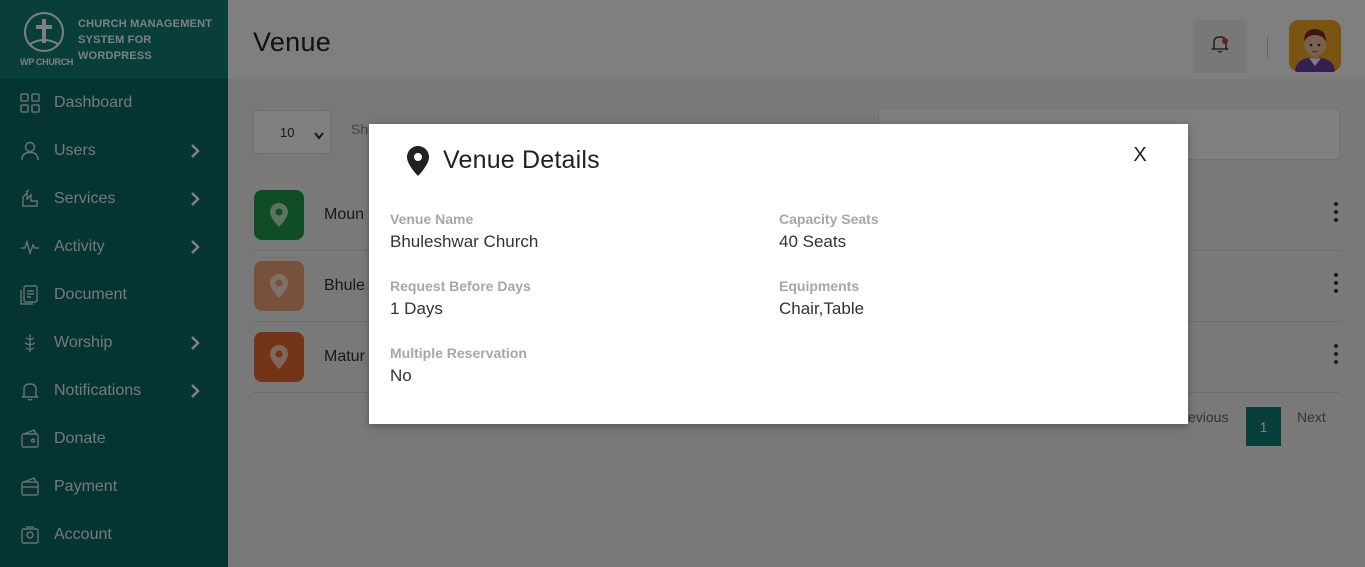 Image resolution: width=1365 pixels, height=567 pixels. I want to click on field-value: No, so click(401, 375).